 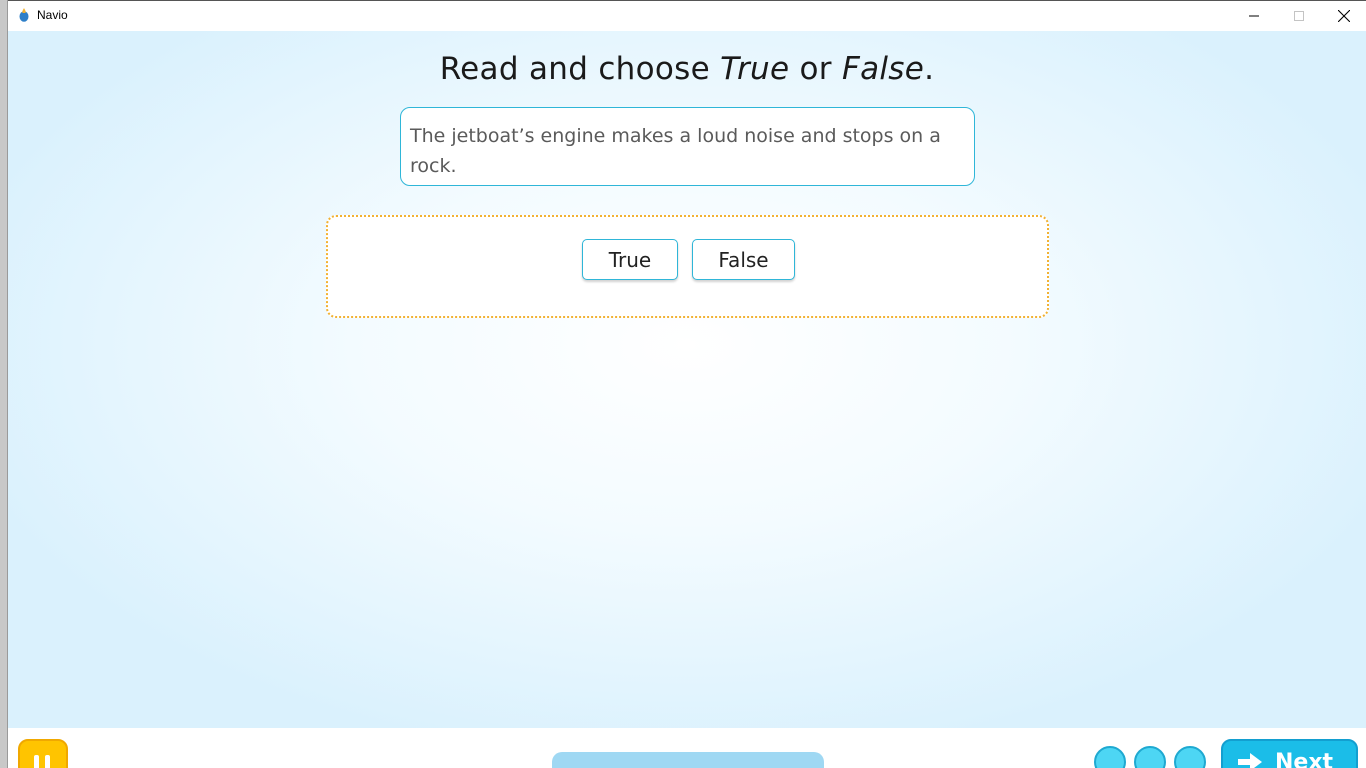 I want to click on bottom-toolbar: Next, so click(x=687, y=748).